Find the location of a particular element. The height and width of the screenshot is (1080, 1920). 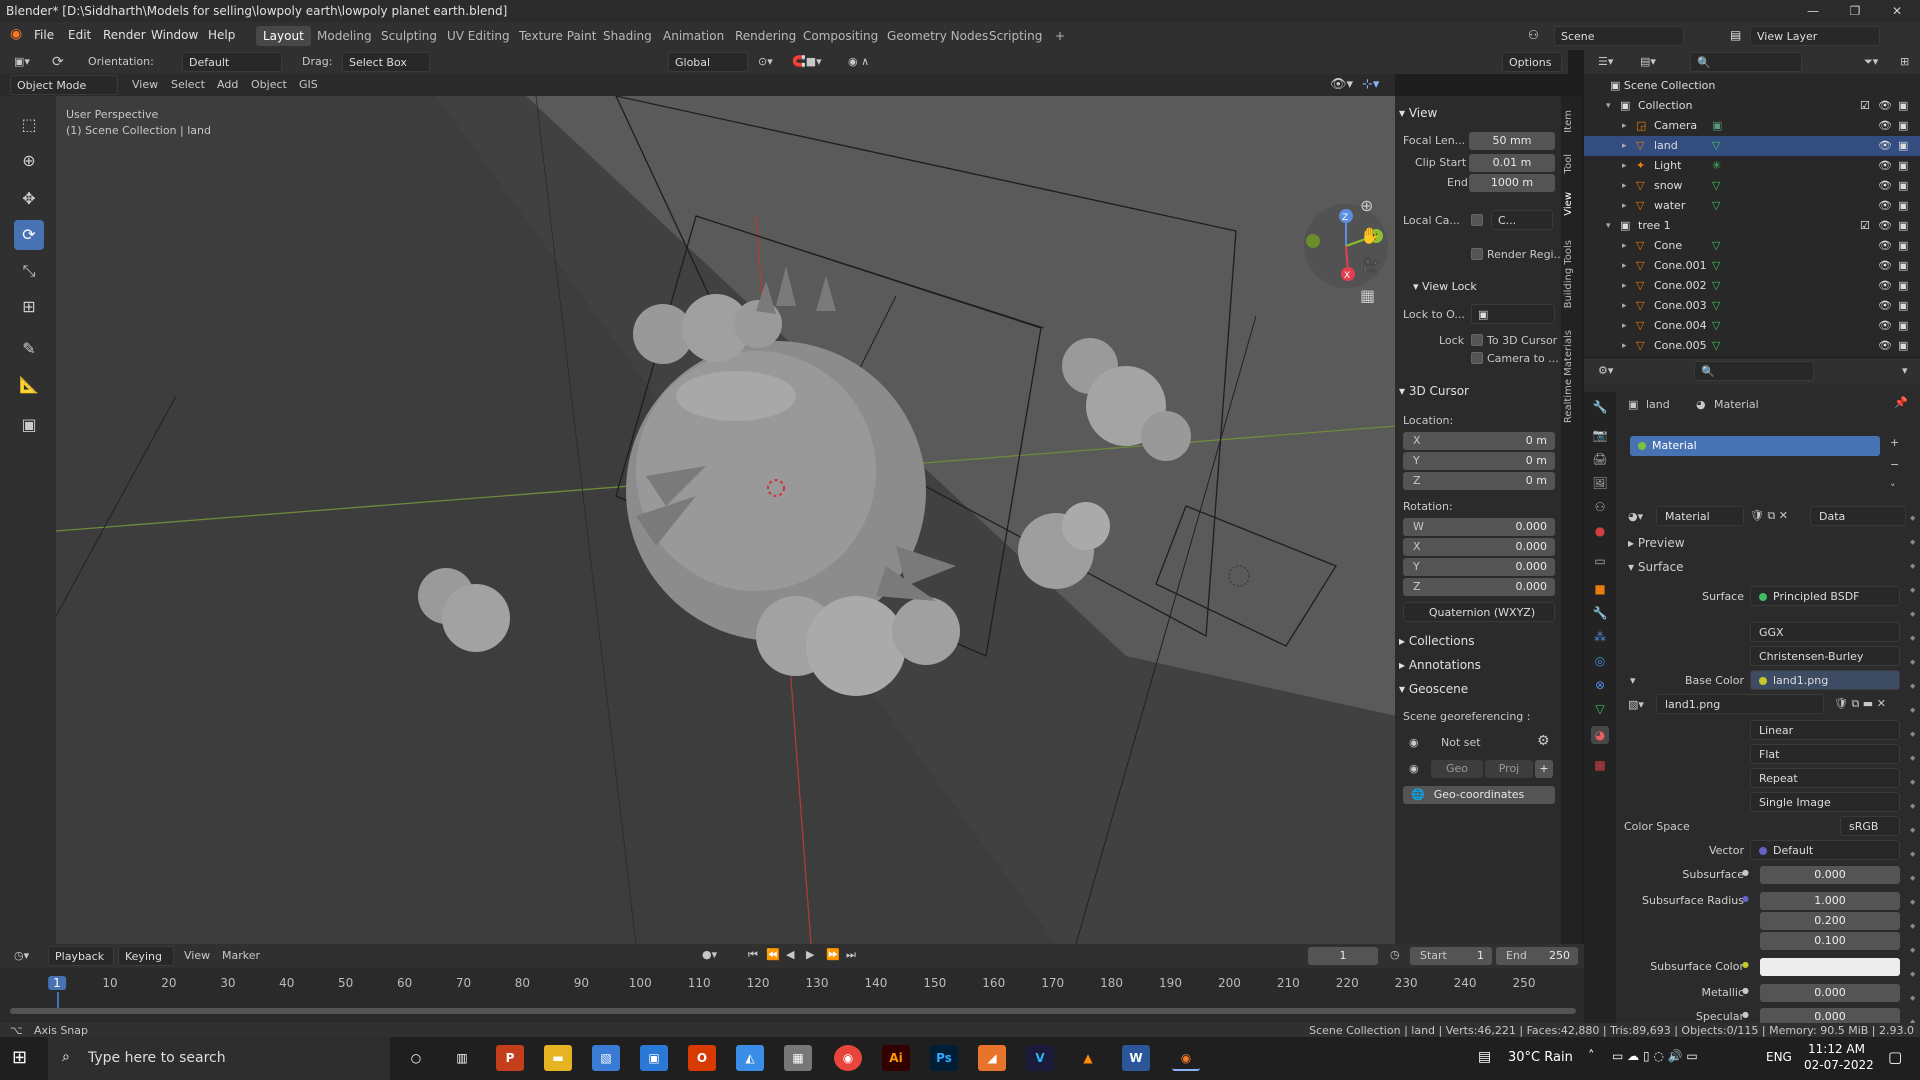

outliner-item-land: ▸ ▽ land ▽ 👁 ▣ is located at coordinates (1752, 146).